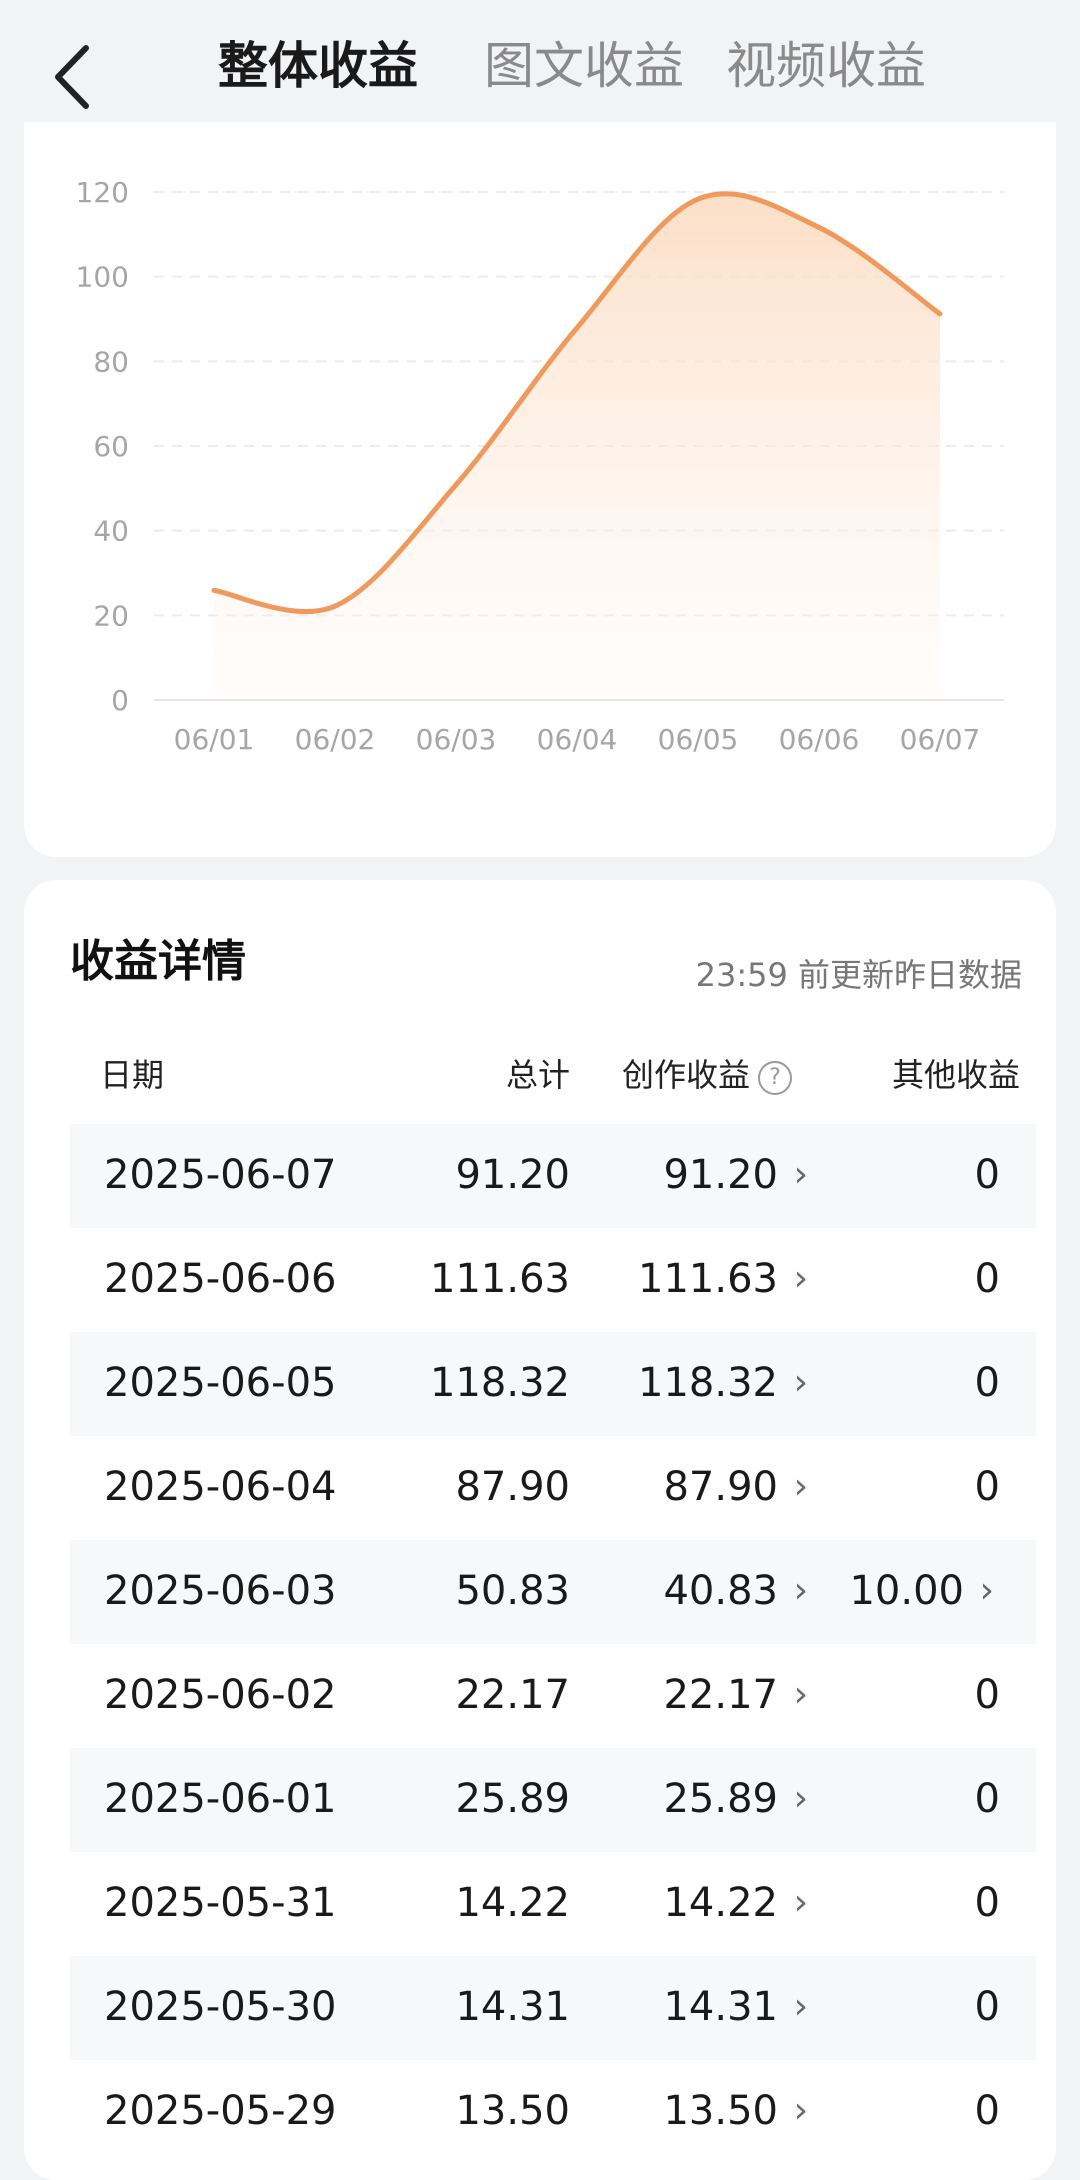 The width and height of the screenshot is (1080, 2180). What do you see at coordinates (537, 1075) in the screenshot?
I see `column-header-total: 总计` at bounding box center [537, 1075].